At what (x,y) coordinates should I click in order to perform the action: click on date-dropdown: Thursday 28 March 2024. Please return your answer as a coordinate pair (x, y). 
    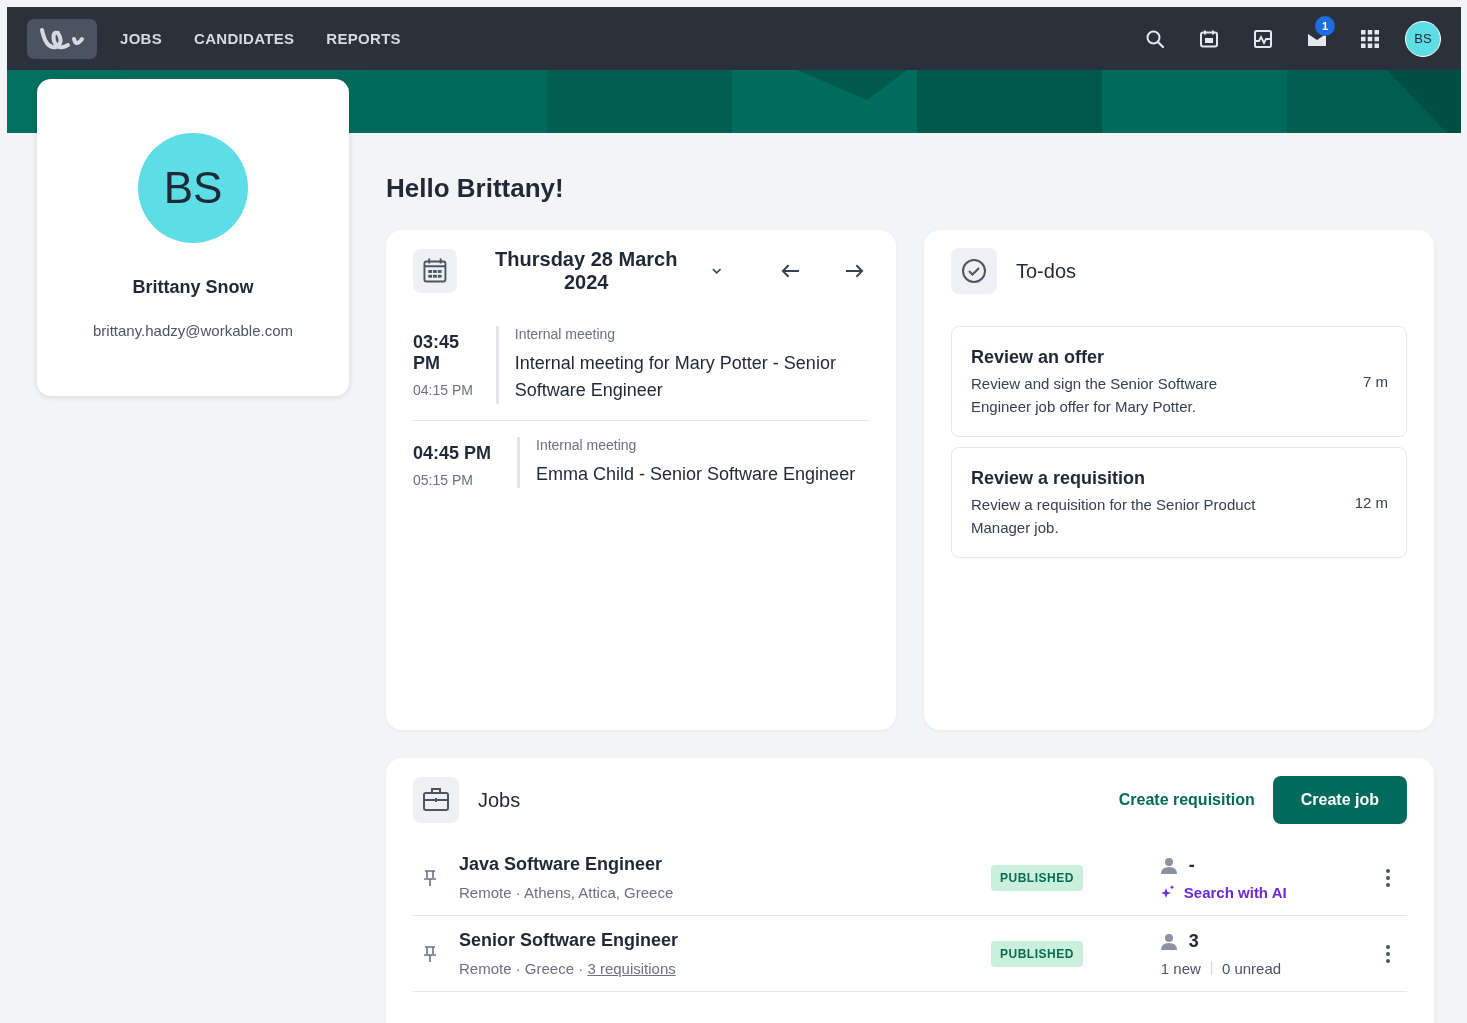
    Looking at the image, I should click on (599, 271).